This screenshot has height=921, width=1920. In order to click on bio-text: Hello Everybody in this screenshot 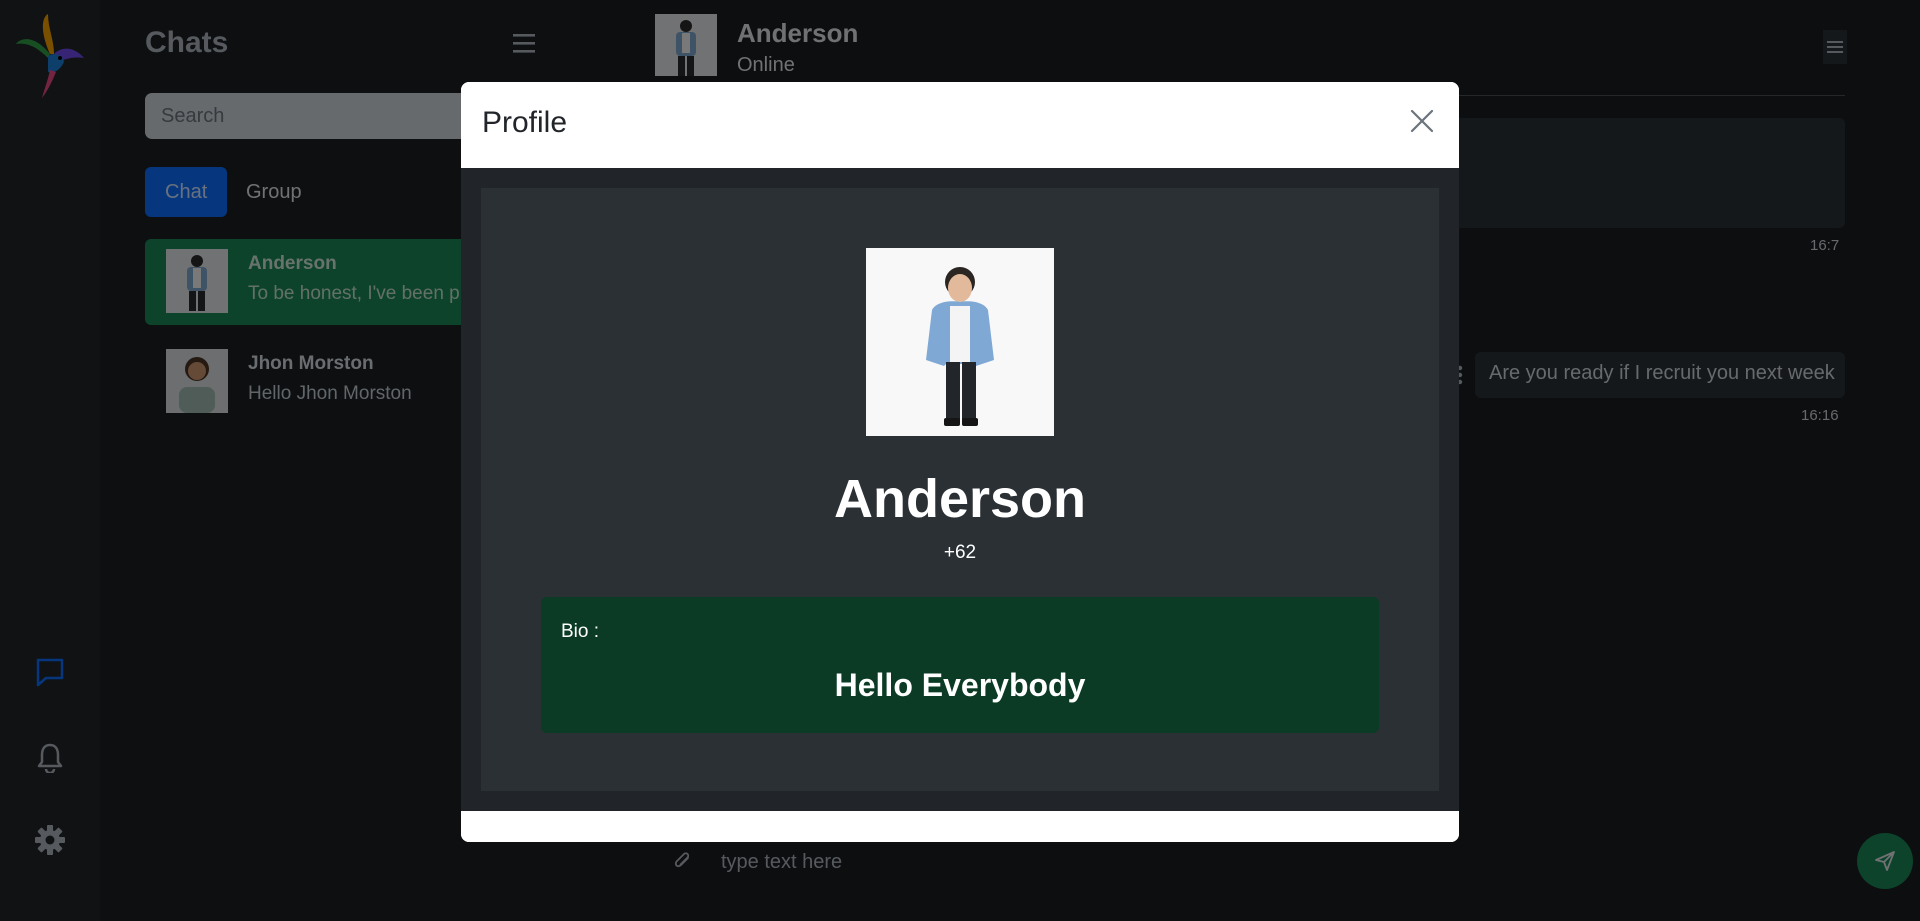, I will do `click(960, 685)`.